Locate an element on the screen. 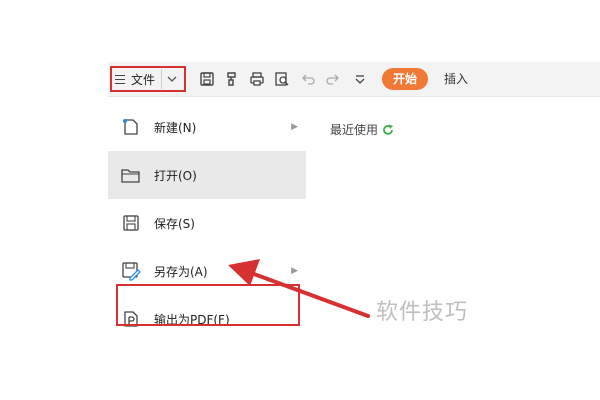 This screenshot has height=400, width=600. undo-icon is located at coordinates (309, 79).